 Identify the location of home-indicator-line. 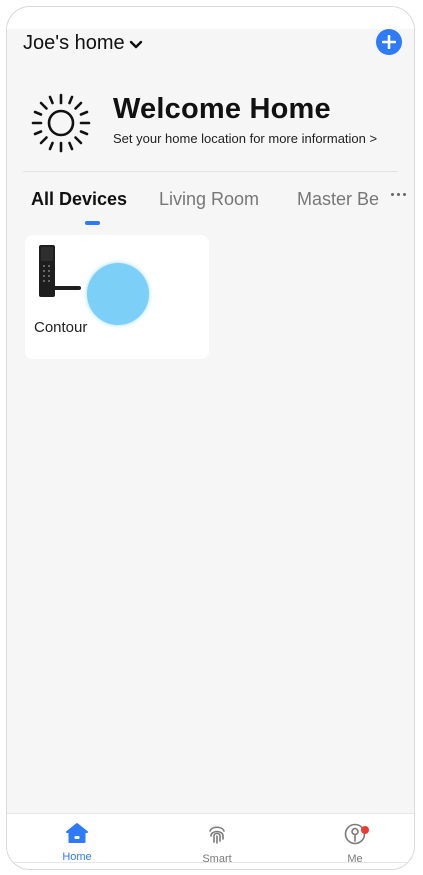
(210, 862).